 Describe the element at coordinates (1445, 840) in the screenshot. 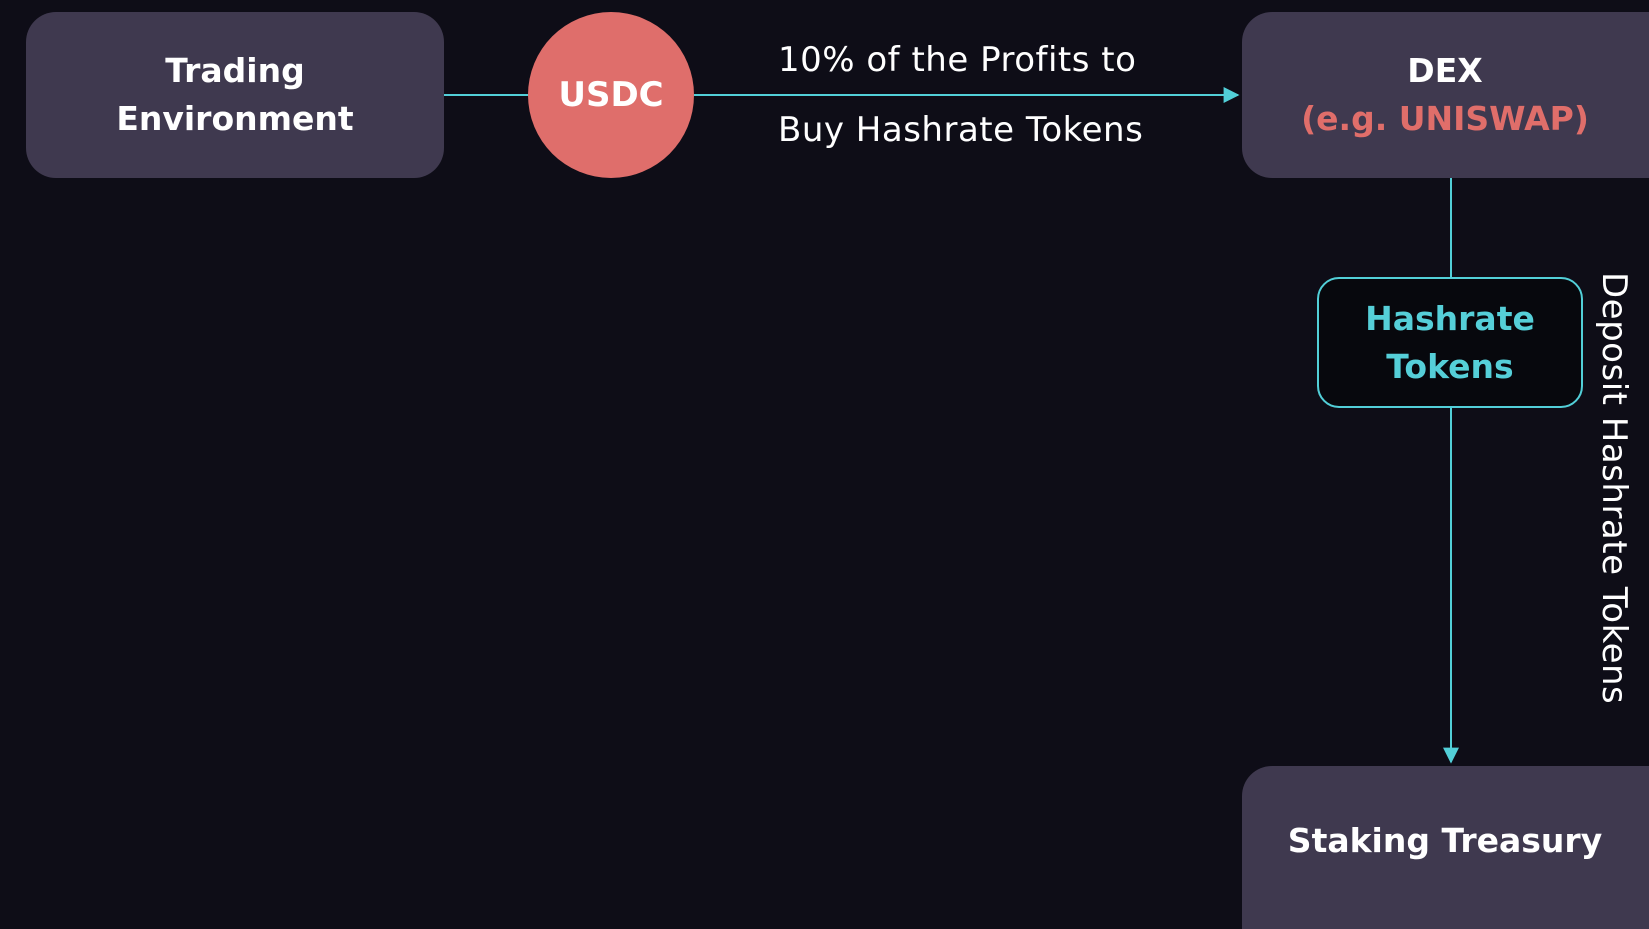

I see `staking-treasury-label: Staking Treasury` at that location.